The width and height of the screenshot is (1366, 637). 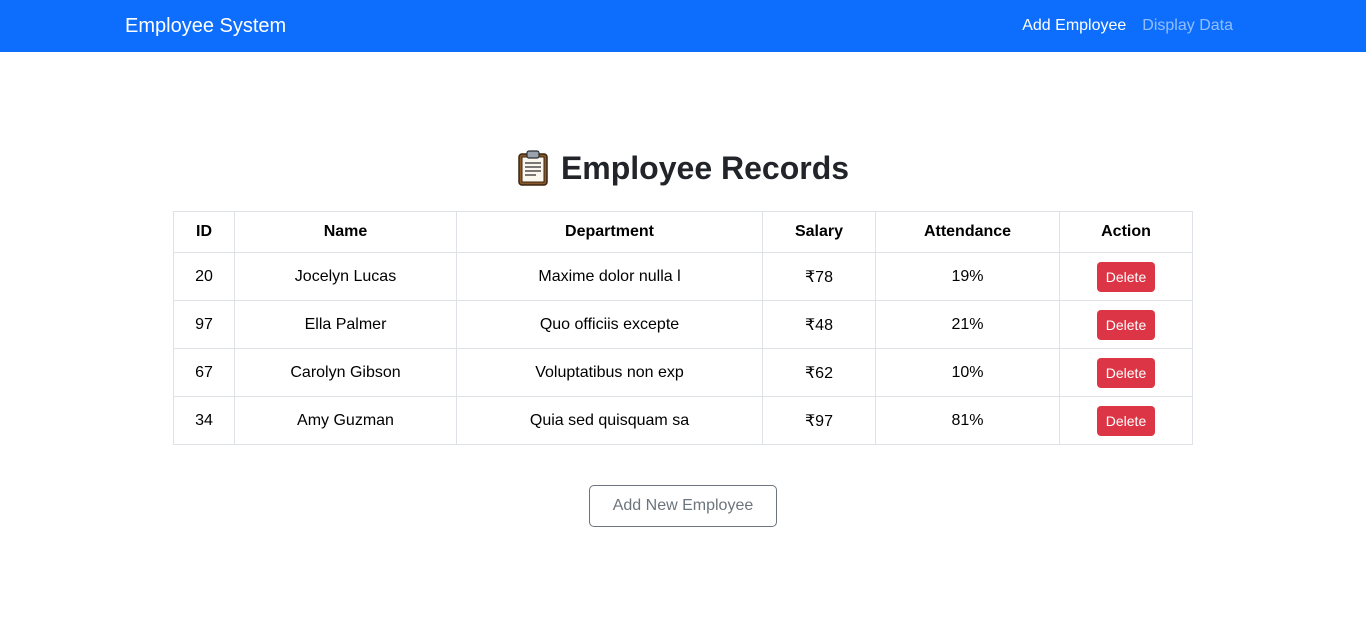 What do you see at coordinates (204, 372) in the screenshot?
I see `cell-id: 67` at bounding box center [204, 372].